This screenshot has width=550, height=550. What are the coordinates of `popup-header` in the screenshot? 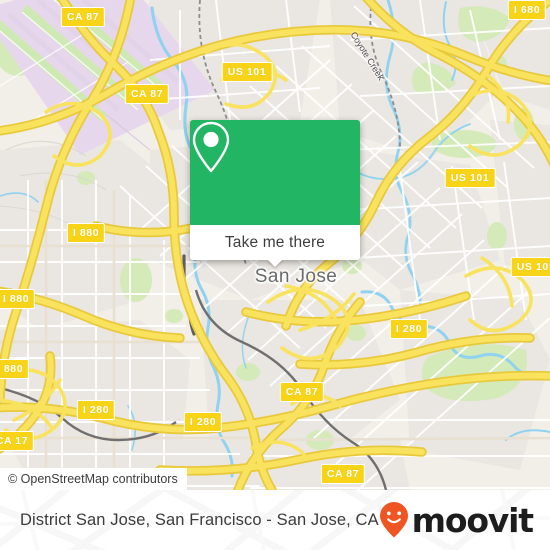 It's located at (275, 172).